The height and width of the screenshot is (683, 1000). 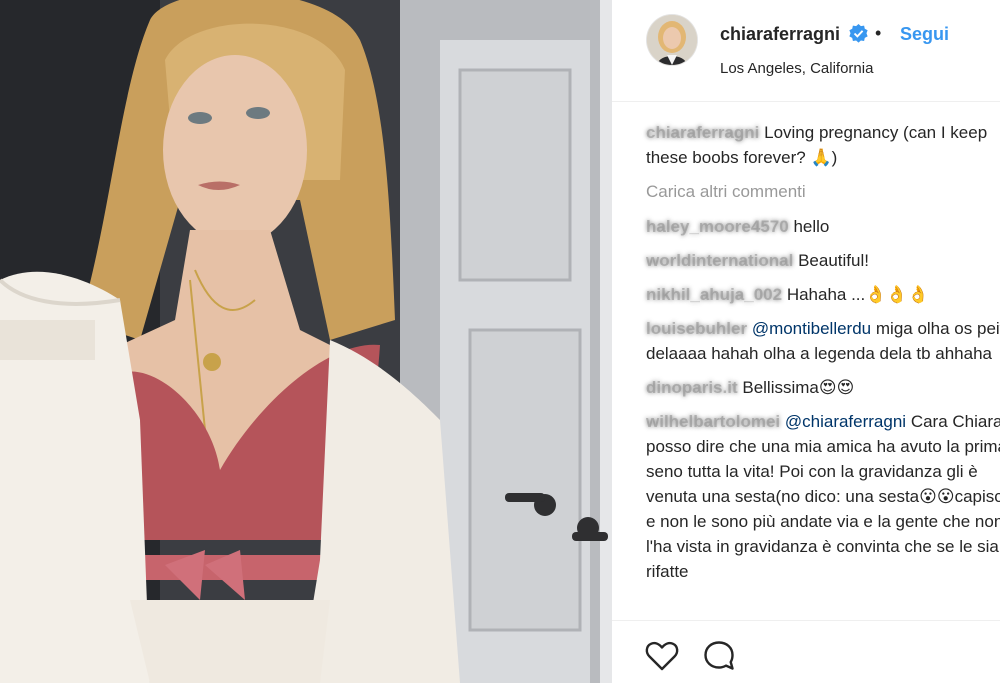 What do you see at coordinates (798, 387) in the screenshot?
I see `comment-text: Bellissima😍😍` at bounding box center [798, 387].